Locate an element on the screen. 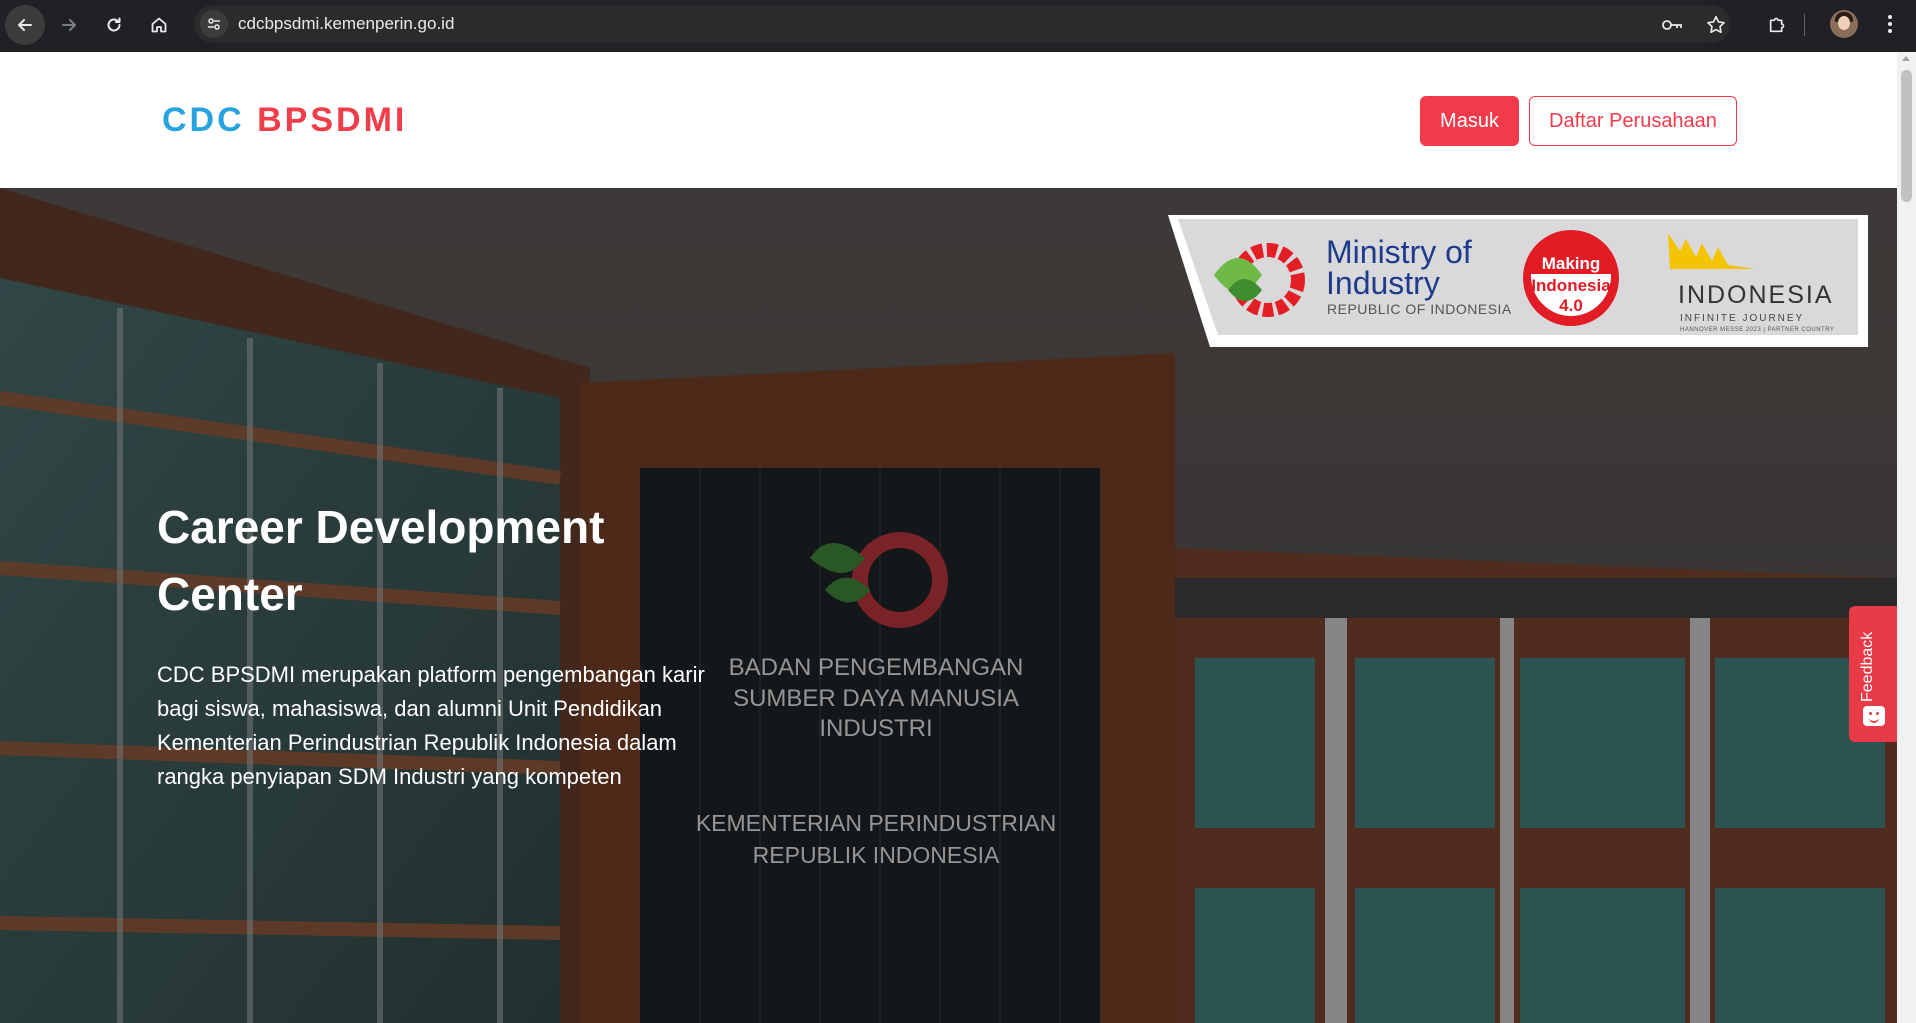 The height and width of the screenshot is (1023, 1916). site-info-button is located at coordinates (214, 24).